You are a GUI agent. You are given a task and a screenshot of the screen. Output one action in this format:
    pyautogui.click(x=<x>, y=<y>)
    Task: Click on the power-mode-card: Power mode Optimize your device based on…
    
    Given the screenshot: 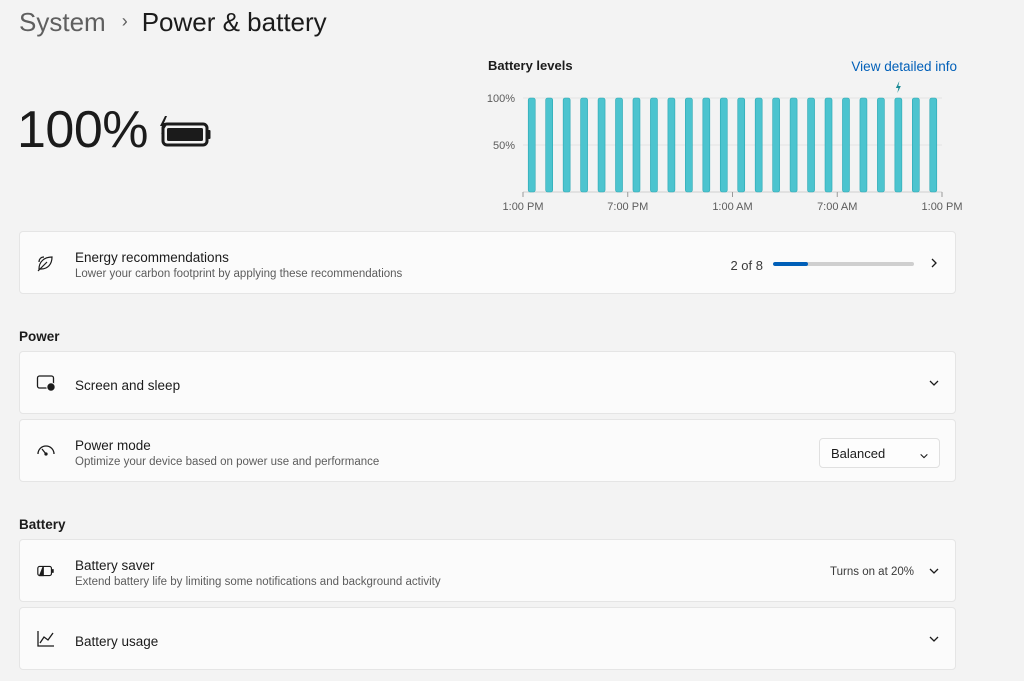 What is the action you would take?
    pyautogui.click(x=487, y=450)
    